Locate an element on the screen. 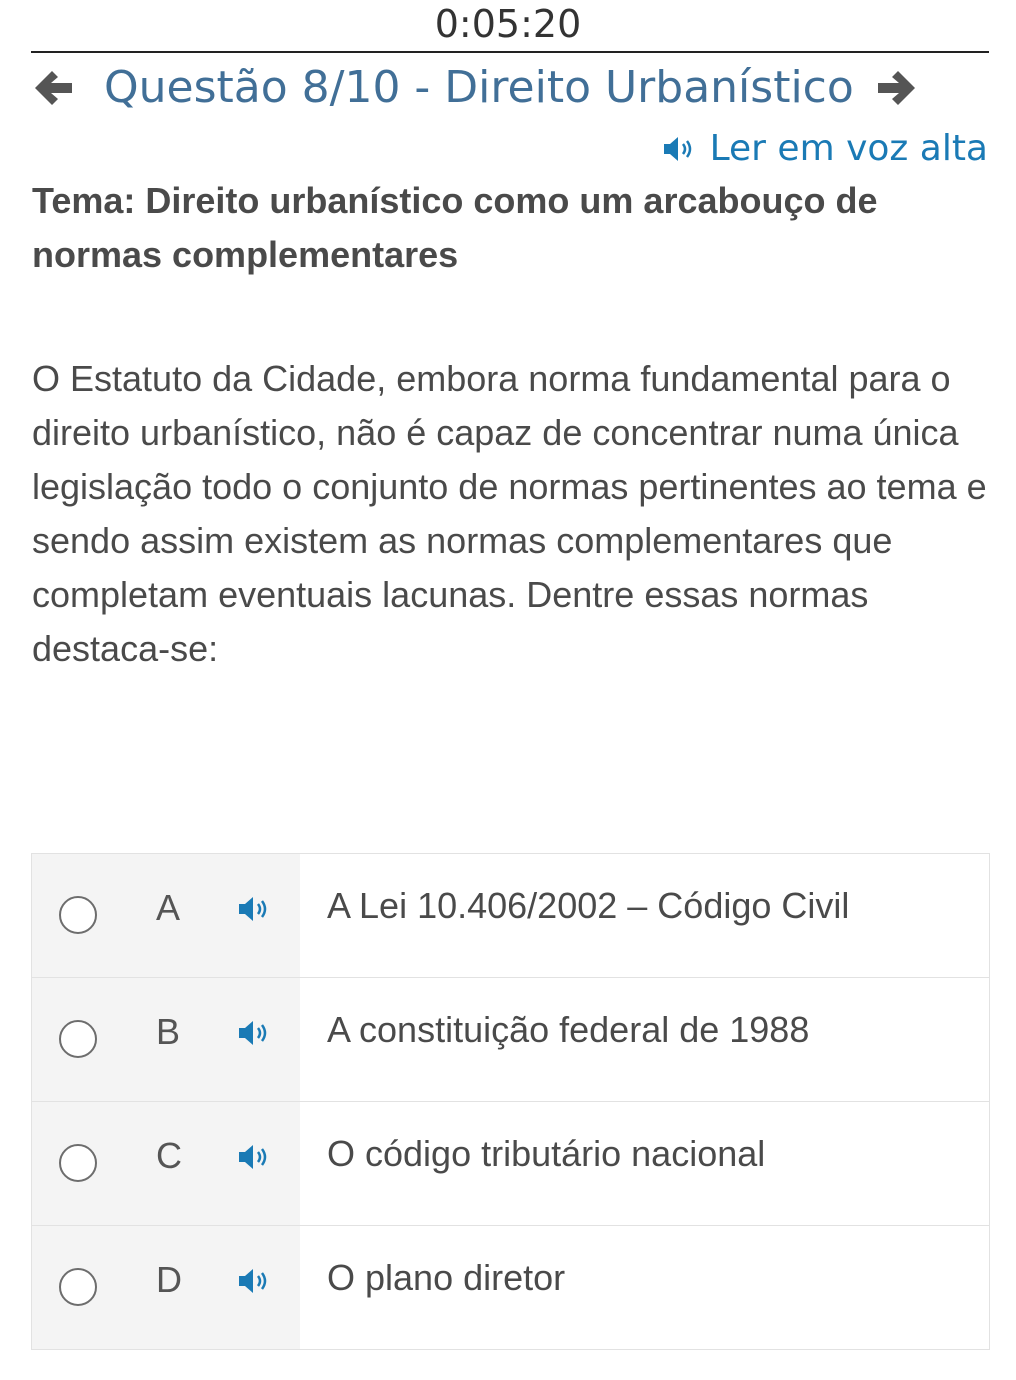 This screenshot has height=1380, width=1016. option-d: D O plano diretor is located at coordinates (510, 1287).